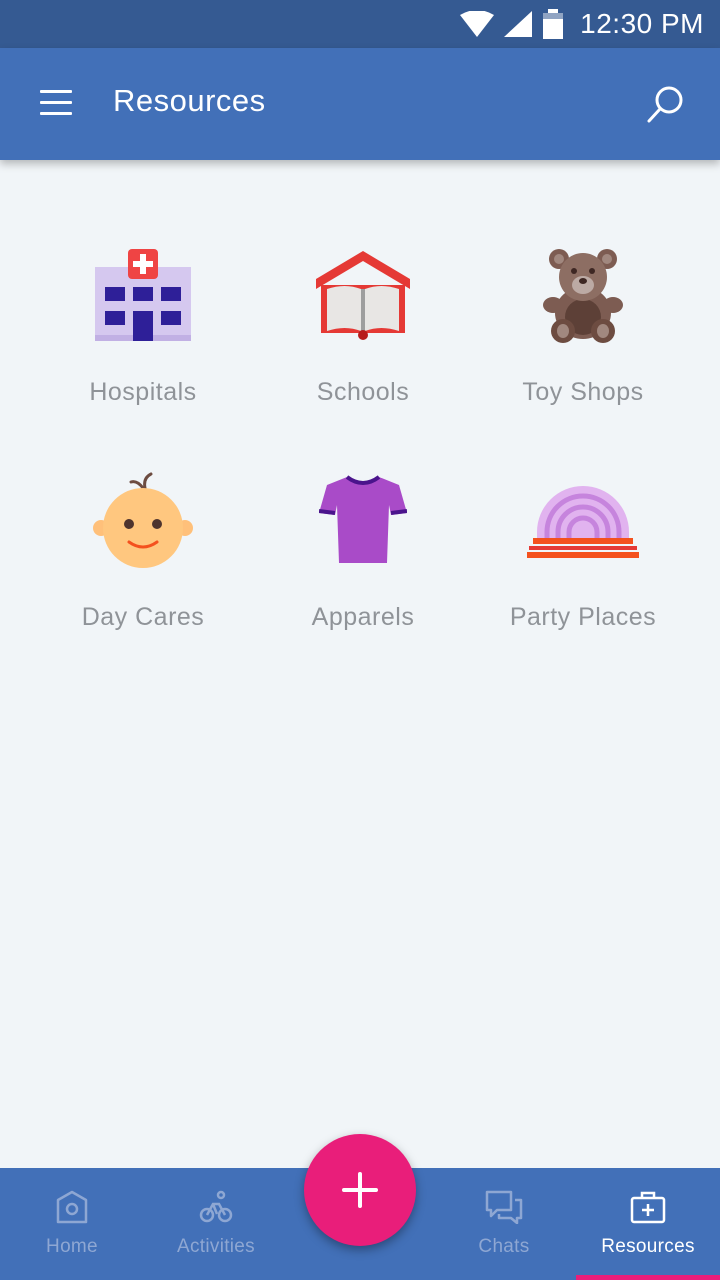  I want to click on nav-resources: Resources, so click(648, 1224).